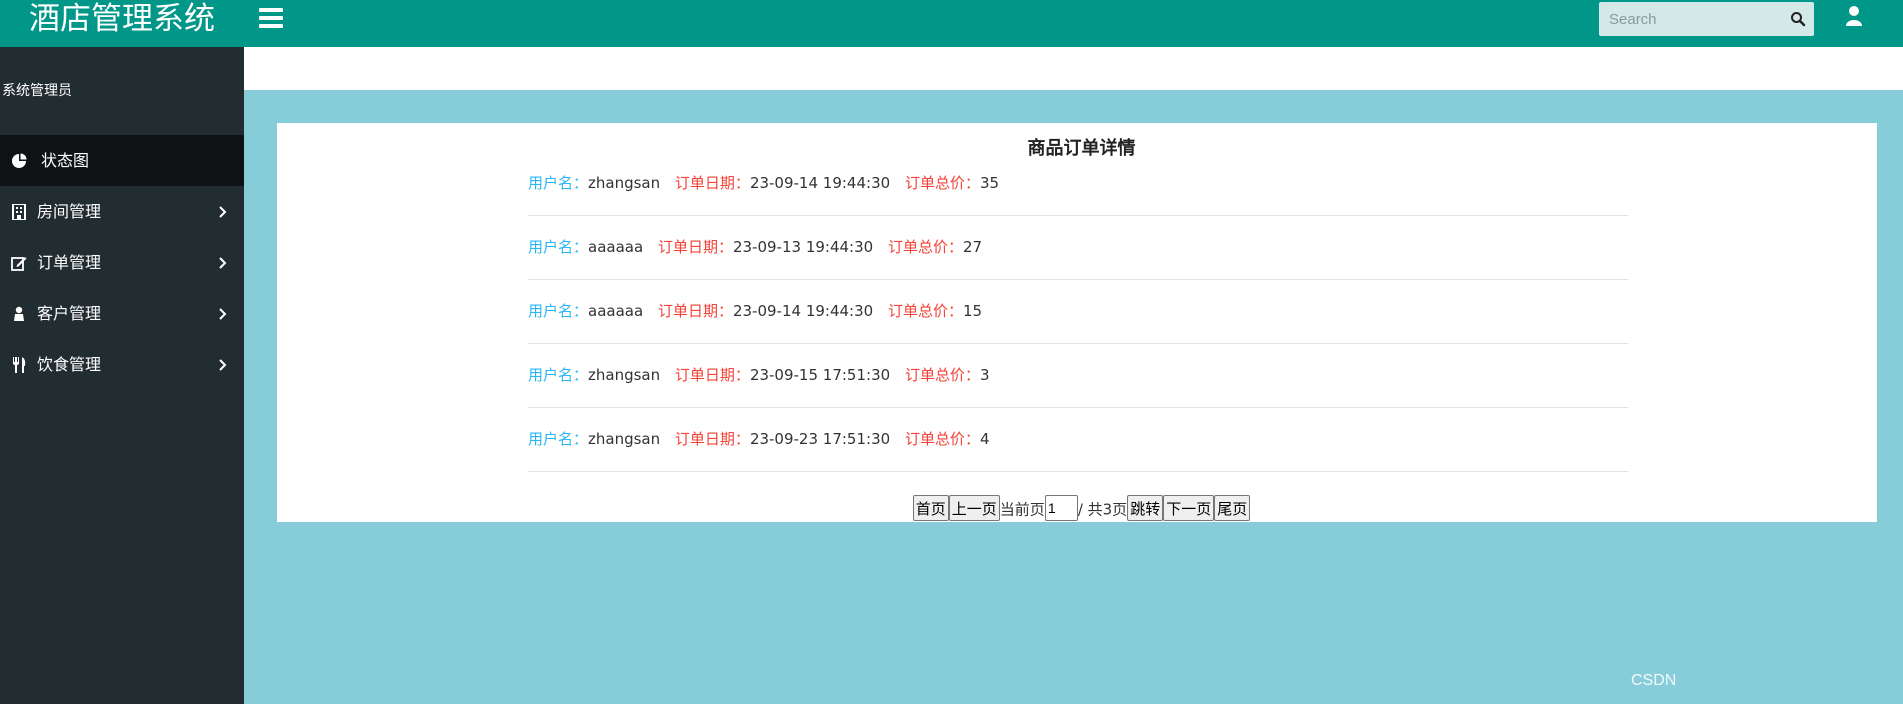  Describe the element at coordinates (122, 313) in the screenshot. I see `sidebar-item-customers: 客户管理` at that location.